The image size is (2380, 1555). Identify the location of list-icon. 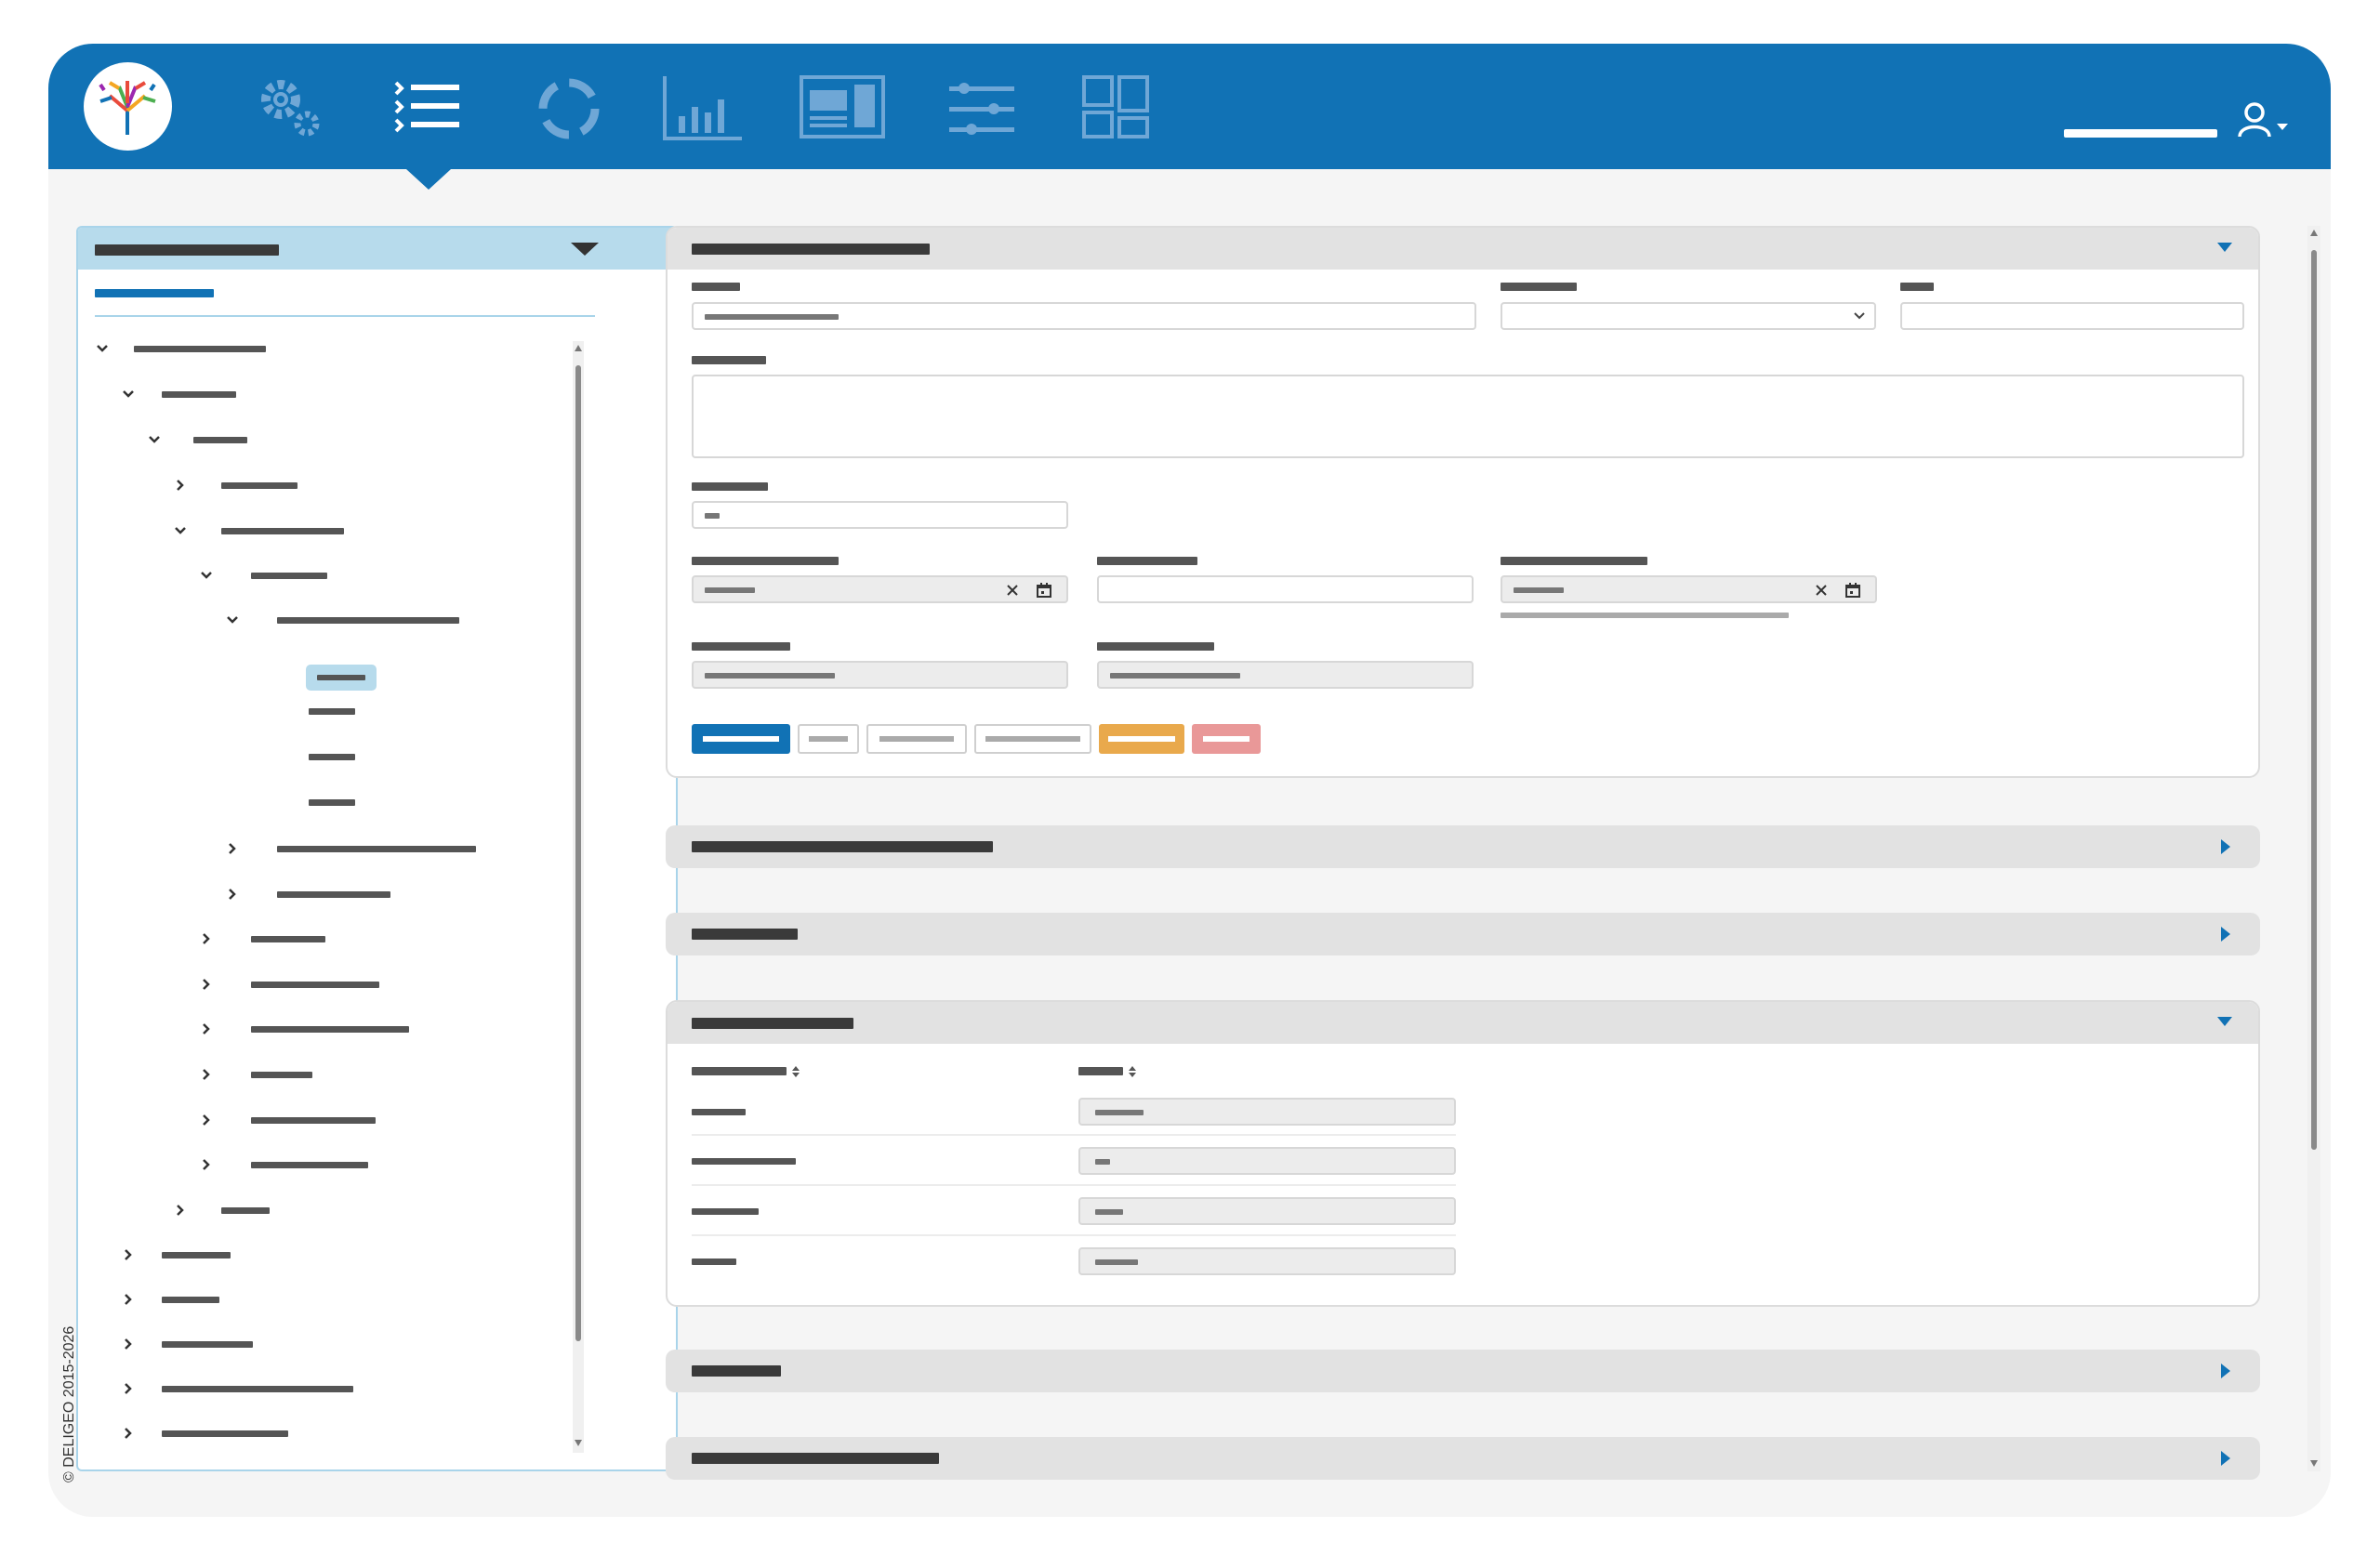
(432, 111).